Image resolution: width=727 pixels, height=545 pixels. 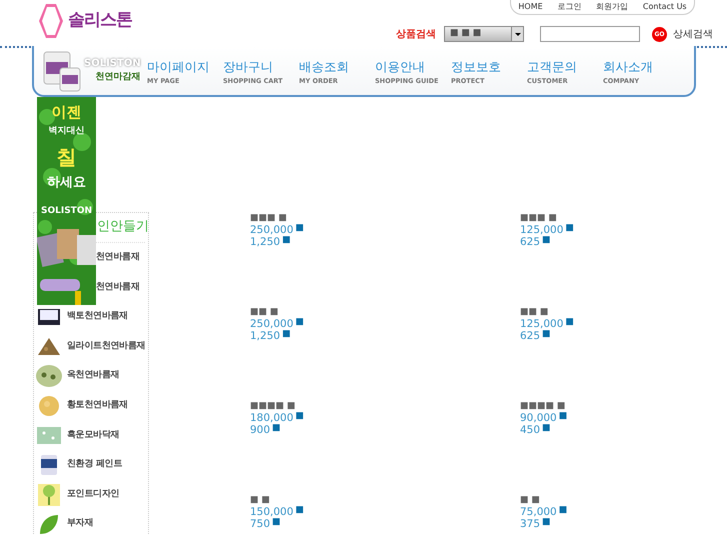 What do you see at coordinates (530, 524) in the screenshot?
I see `points-text: 375` at bounding box center [530, 524].